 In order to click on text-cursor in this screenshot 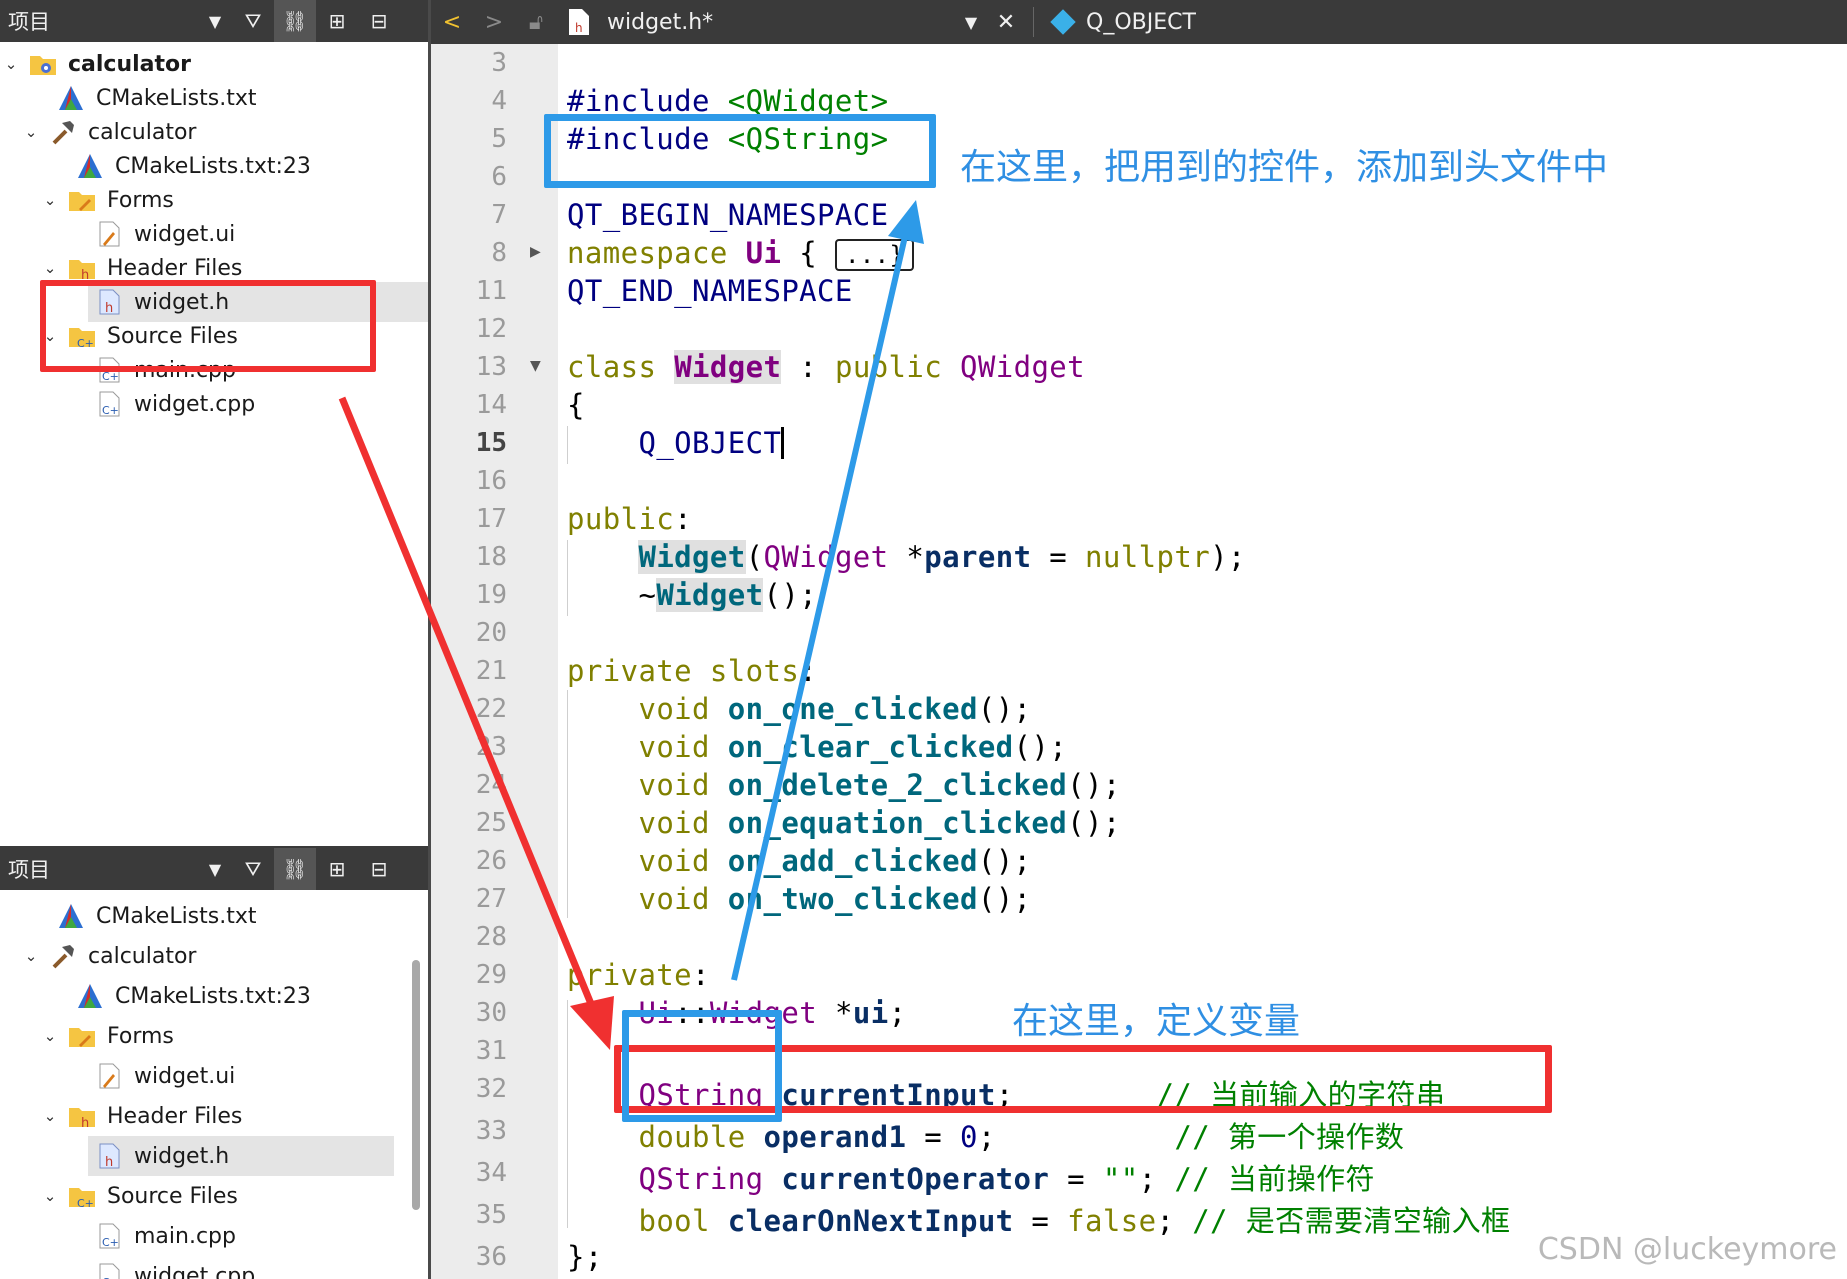, I will do `click(783, 443)`.